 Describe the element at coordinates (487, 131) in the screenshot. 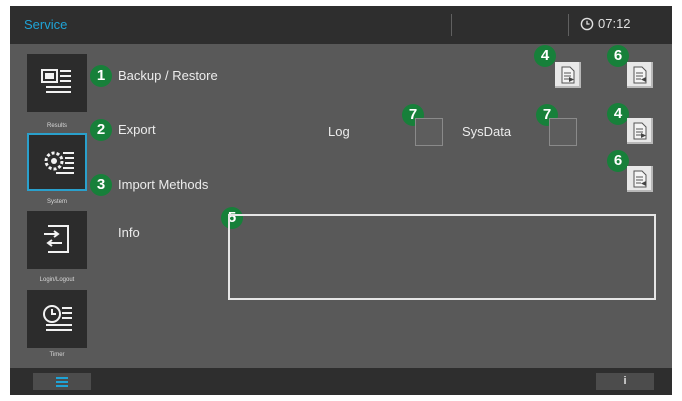

I see `sysdata-label: SysData` at that location.